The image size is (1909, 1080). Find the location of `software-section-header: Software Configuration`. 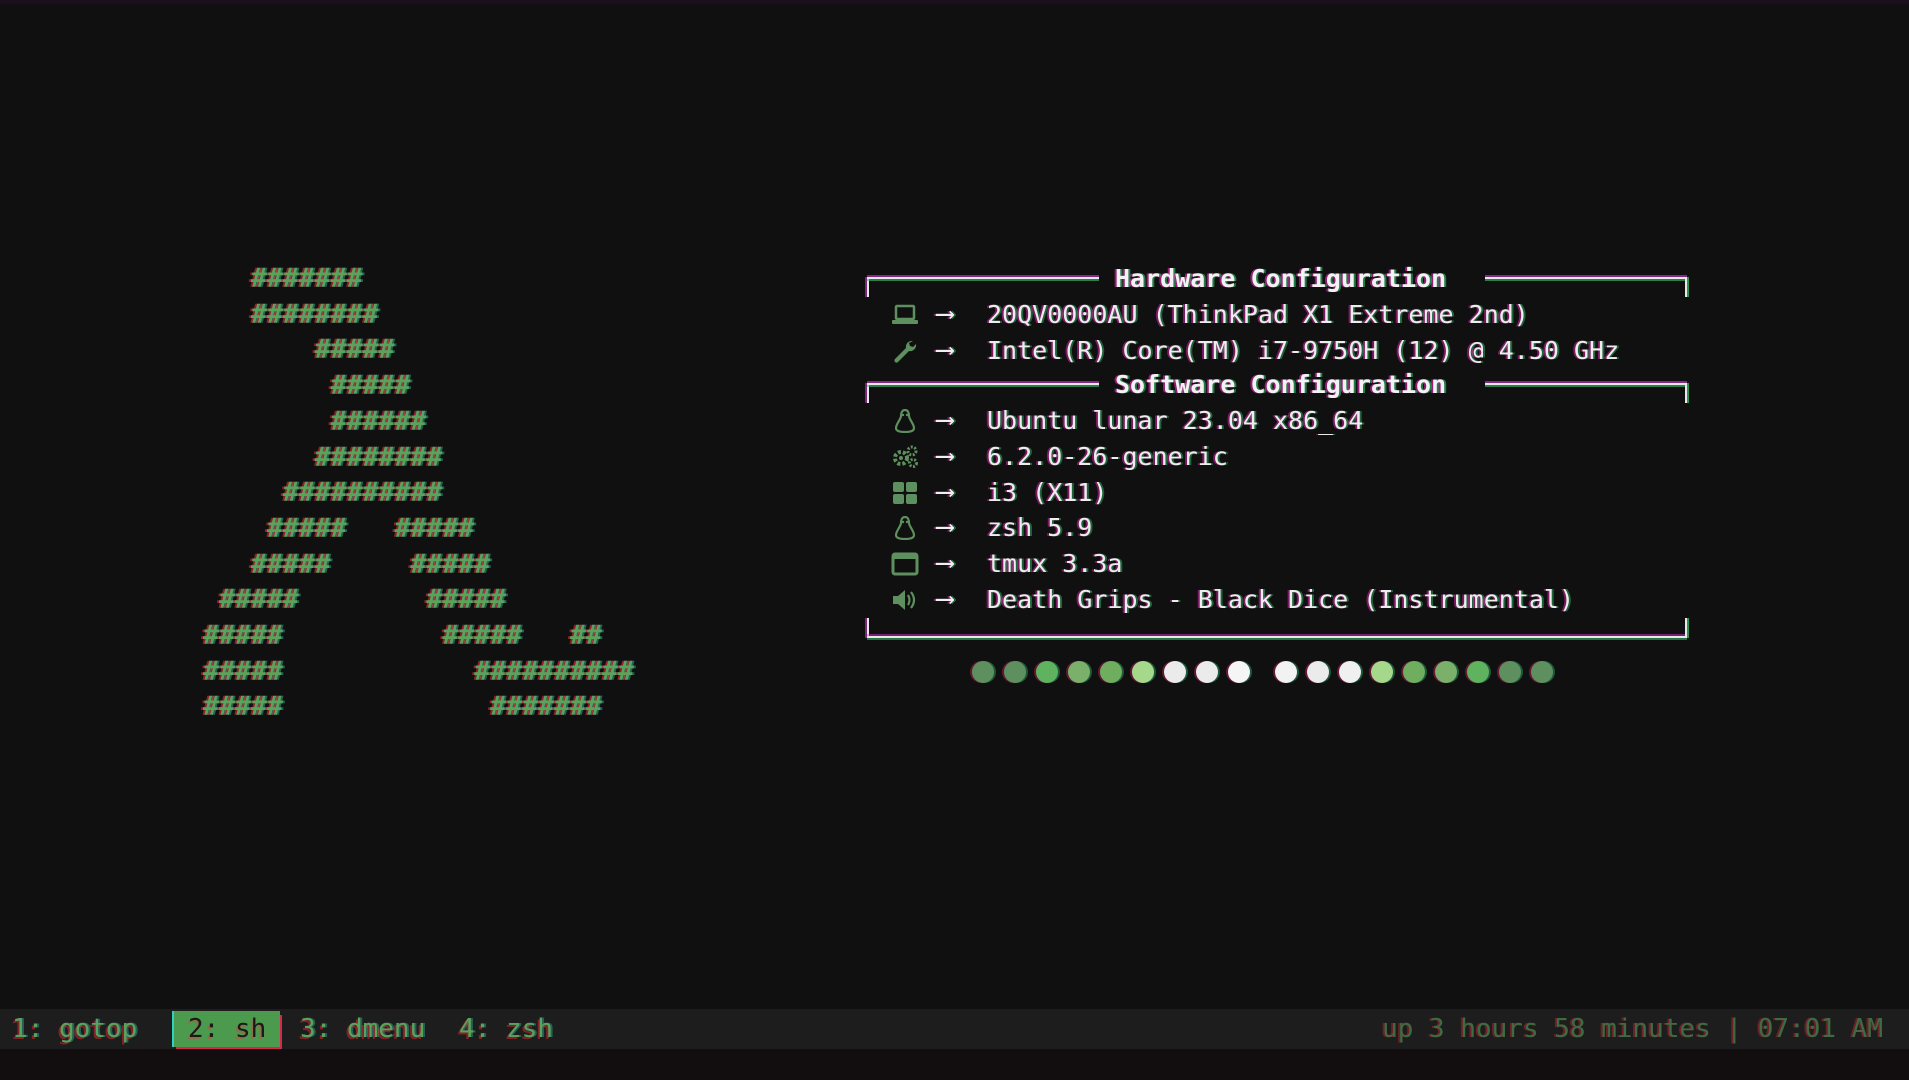

software-section-header: Software Configuration is located at coordinates (1277, 386).